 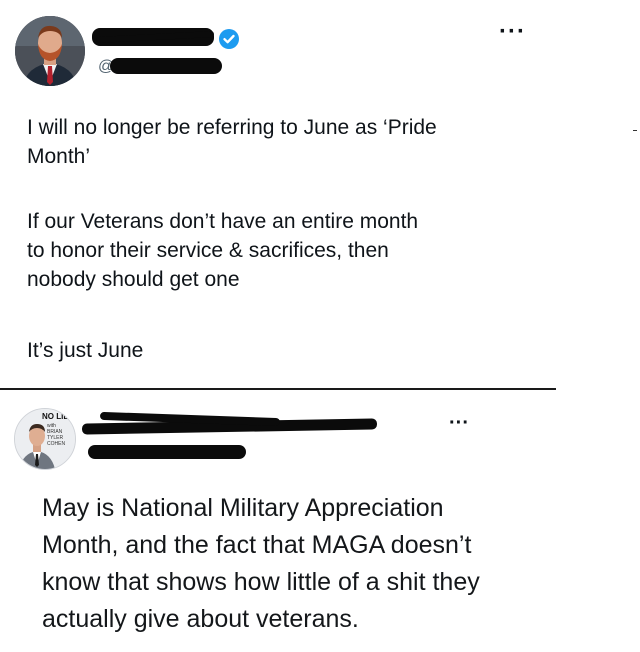 I want to click on redacted-handle, so click(x=166, y=66).